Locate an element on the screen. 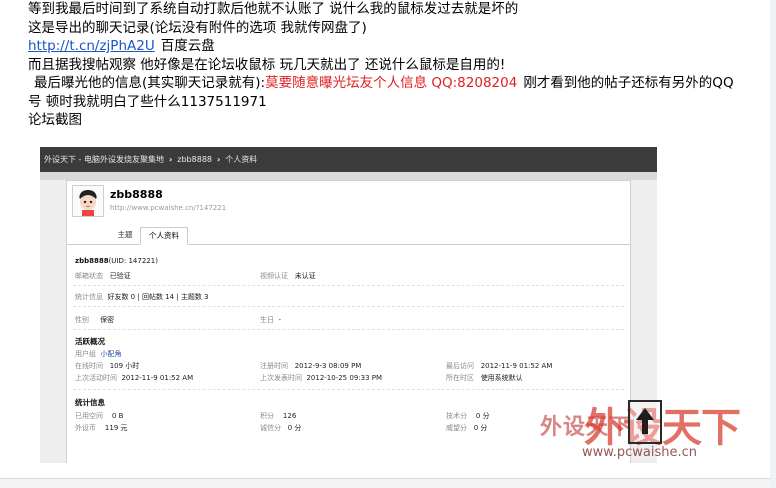  online-label: 在线时间 is located at coordinates (89, 366).